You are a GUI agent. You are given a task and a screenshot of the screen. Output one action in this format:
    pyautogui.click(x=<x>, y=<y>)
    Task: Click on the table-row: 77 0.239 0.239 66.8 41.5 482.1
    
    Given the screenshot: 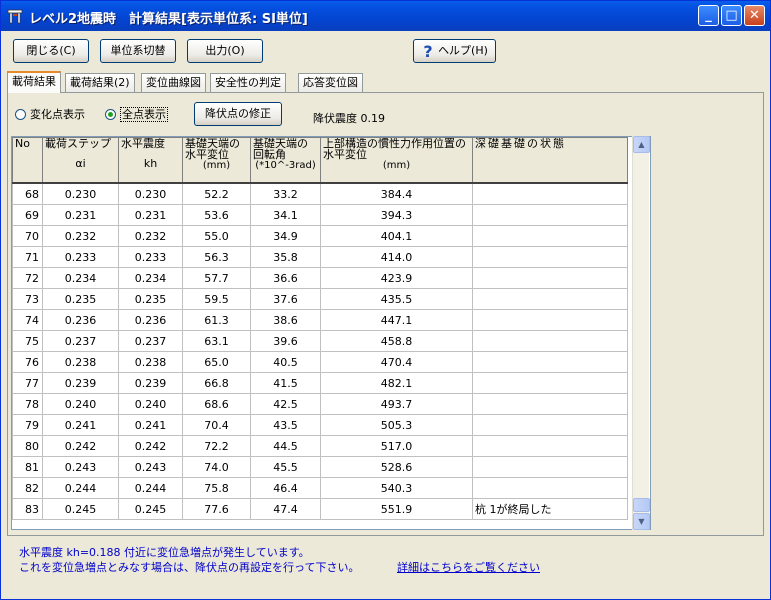 What is the action you would take?
    pyautogui.click(x=320, y=383)
    